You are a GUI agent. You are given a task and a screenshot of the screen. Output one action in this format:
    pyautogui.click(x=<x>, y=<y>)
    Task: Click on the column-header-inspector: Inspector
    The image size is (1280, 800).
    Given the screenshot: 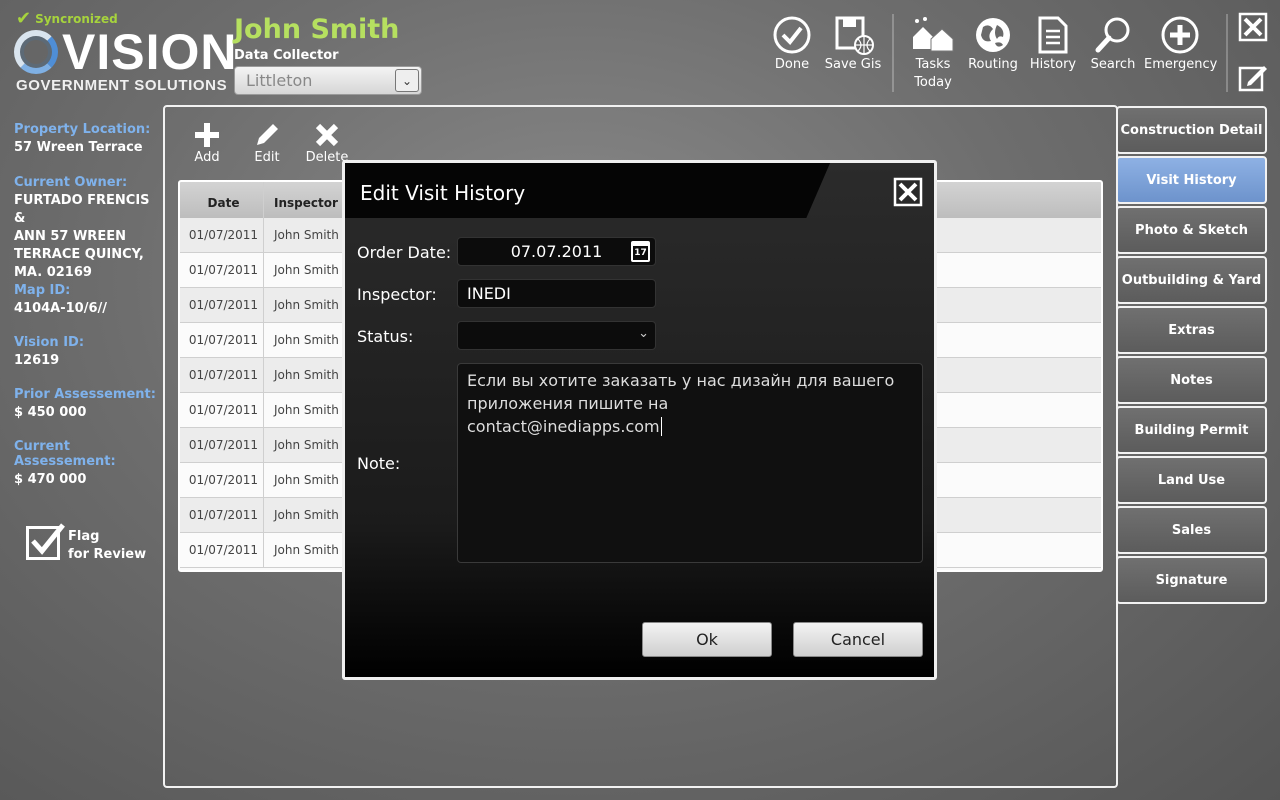 What is the action you would take?
    pyautogui.click(x=301, y=200)
    